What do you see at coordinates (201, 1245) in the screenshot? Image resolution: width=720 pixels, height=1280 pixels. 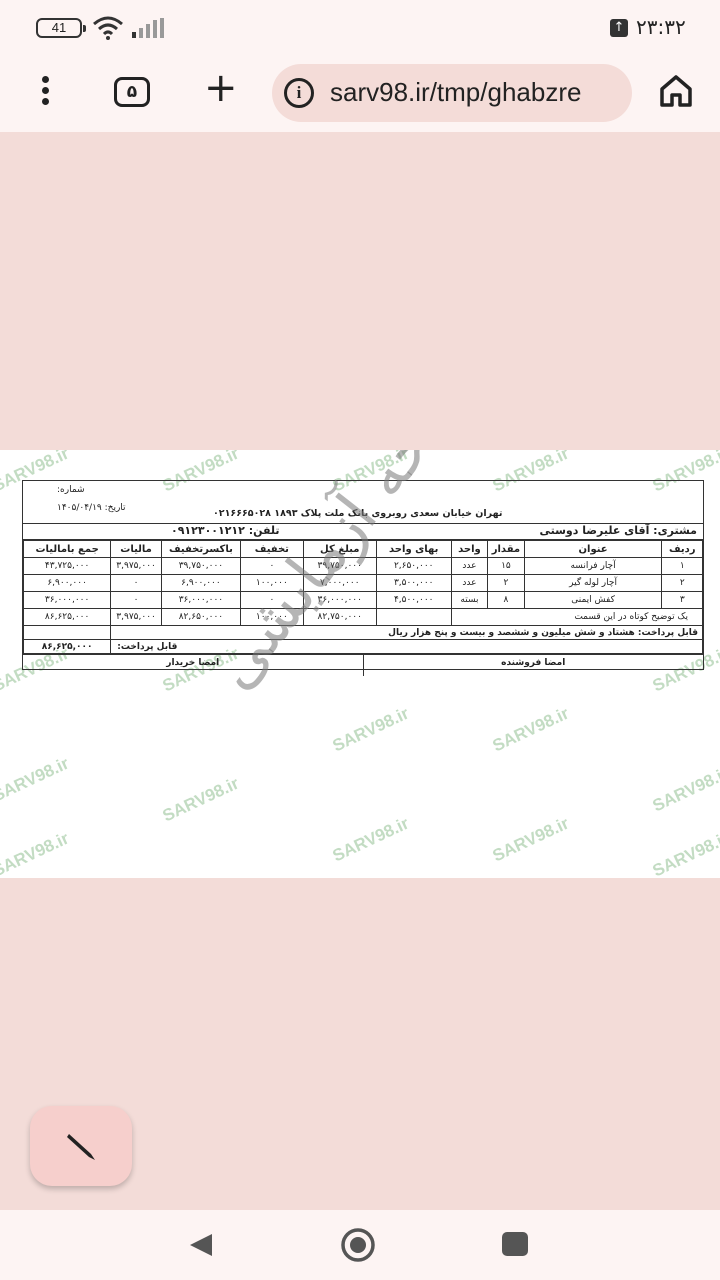 I see `back-icon` at bounding box center [201, 1245].